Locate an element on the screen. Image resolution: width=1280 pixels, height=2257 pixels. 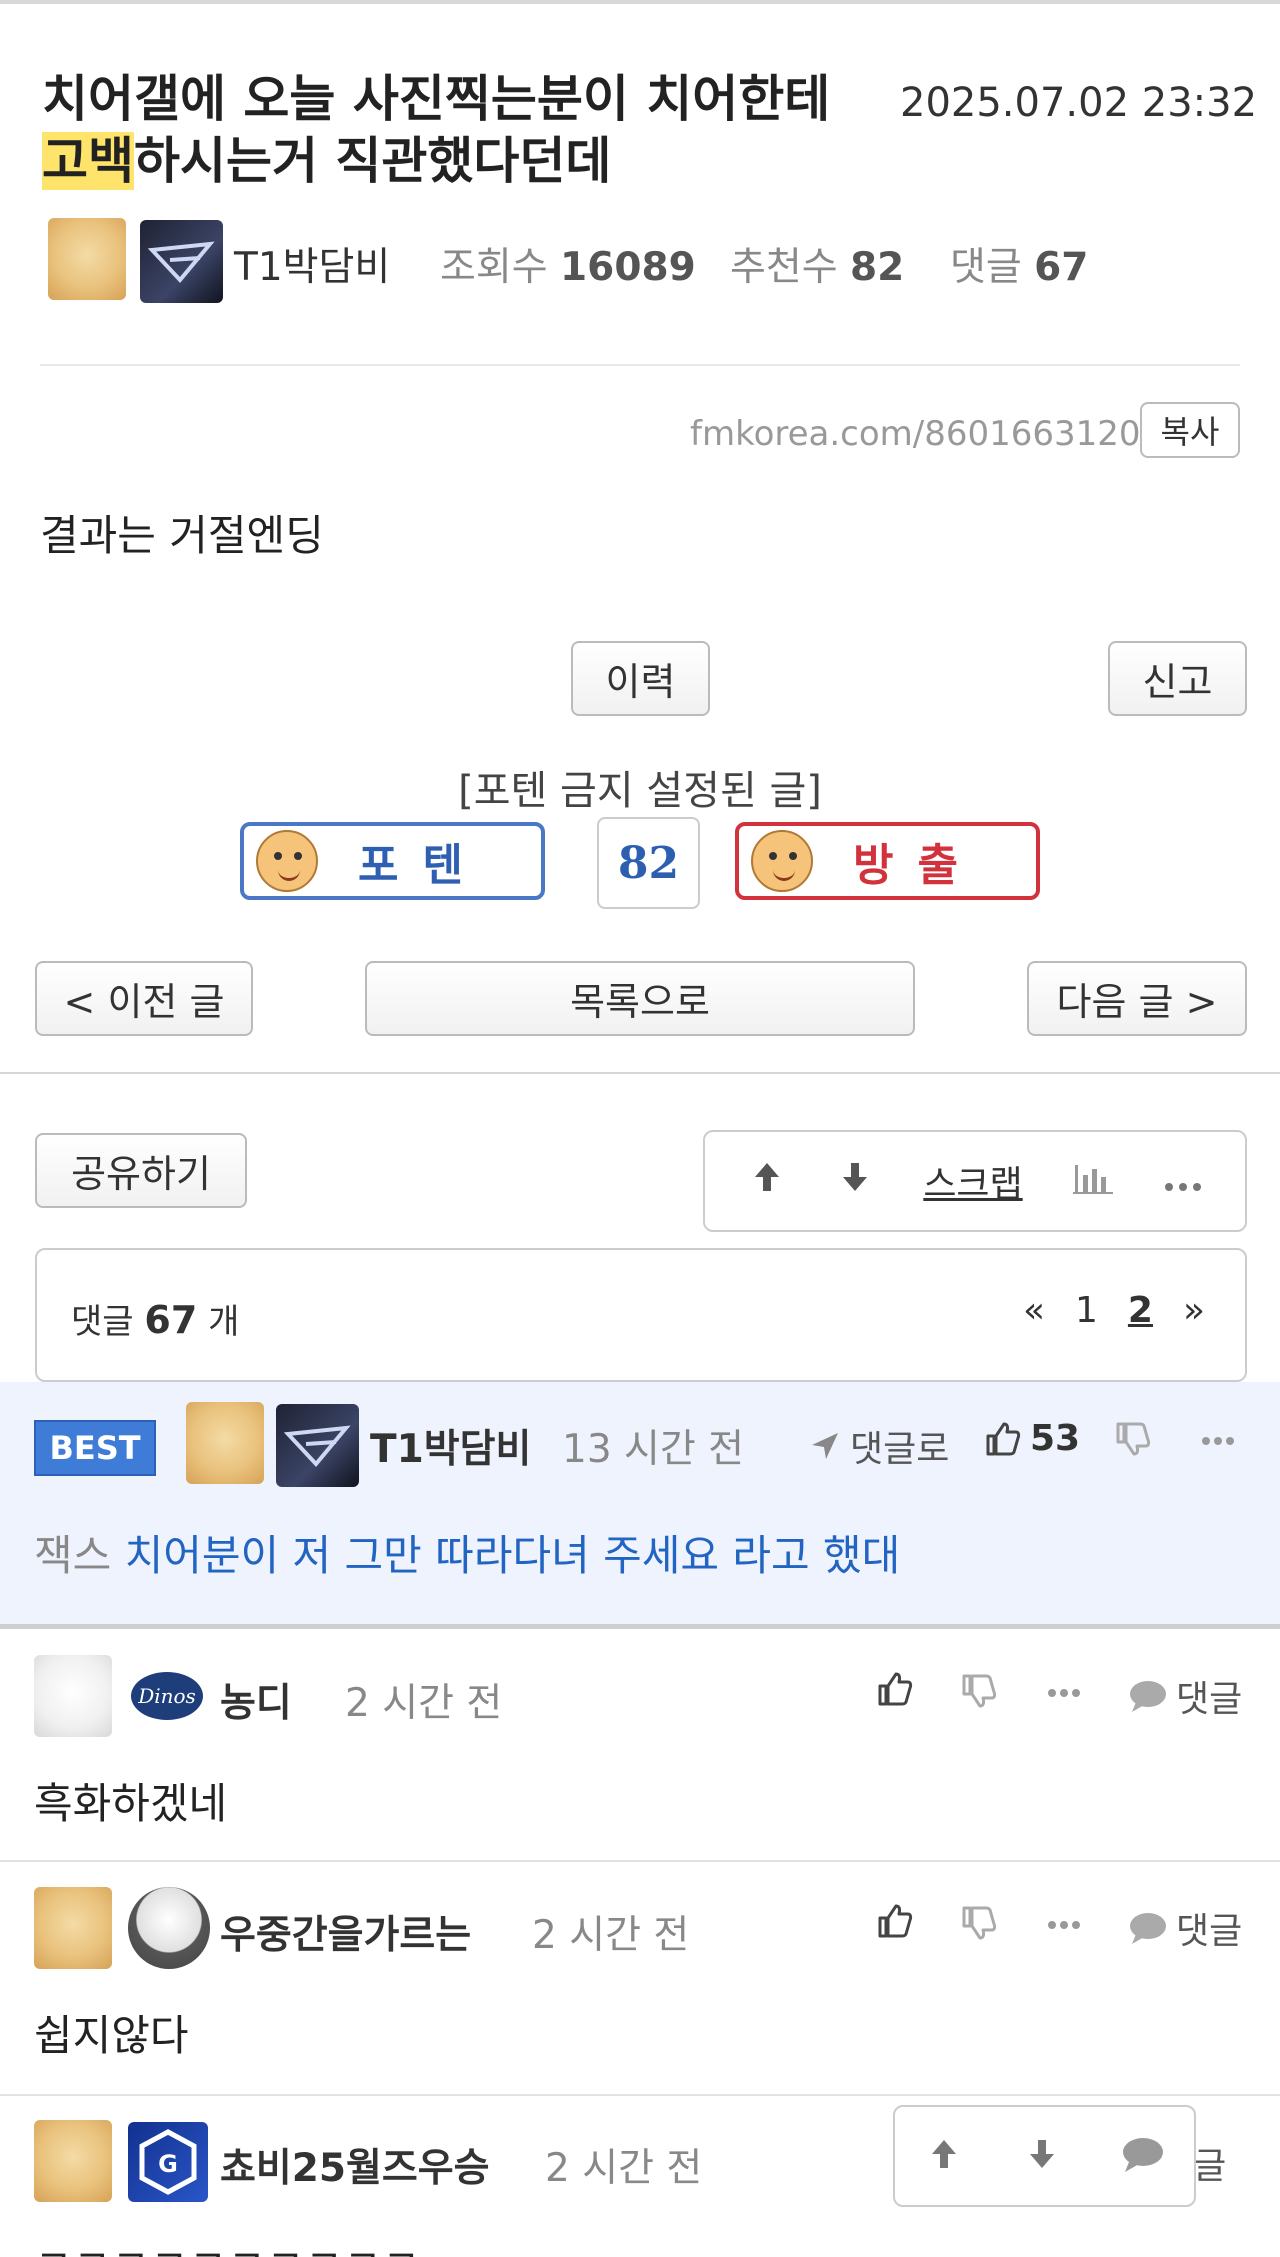
best-comment-body: 치어분이 저 그만 따라다녀 주세요 라고 했대 is located at coordinates (512, 1555).